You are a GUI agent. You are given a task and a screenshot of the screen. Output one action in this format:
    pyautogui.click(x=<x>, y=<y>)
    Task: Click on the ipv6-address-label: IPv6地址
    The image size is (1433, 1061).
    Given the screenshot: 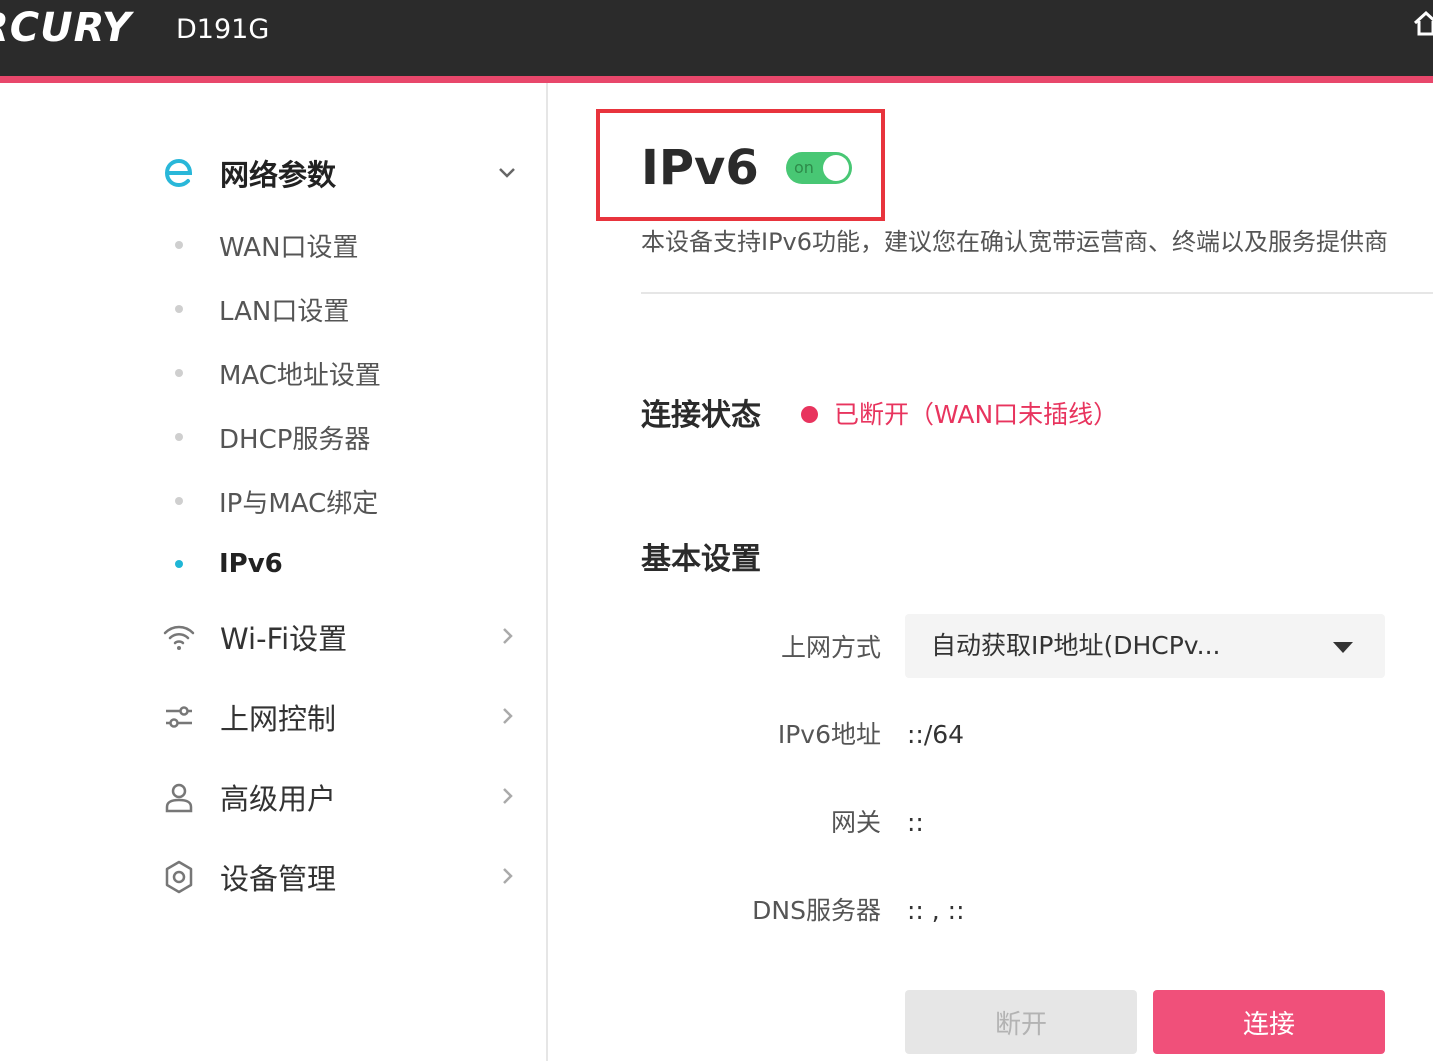 What is the action you would take?
    pyautogui.click(x=829, y=734)
    